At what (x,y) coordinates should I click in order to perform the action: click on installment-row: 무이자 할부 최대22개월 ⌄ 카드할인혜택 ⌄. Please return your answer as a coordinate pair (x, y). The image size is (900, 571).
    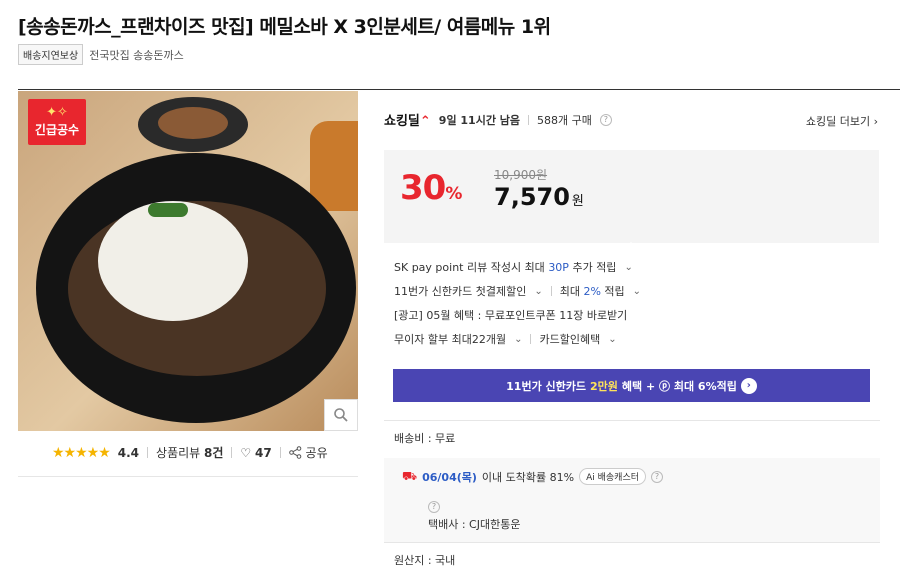
    Looking at the image, I should click on (517, 339).